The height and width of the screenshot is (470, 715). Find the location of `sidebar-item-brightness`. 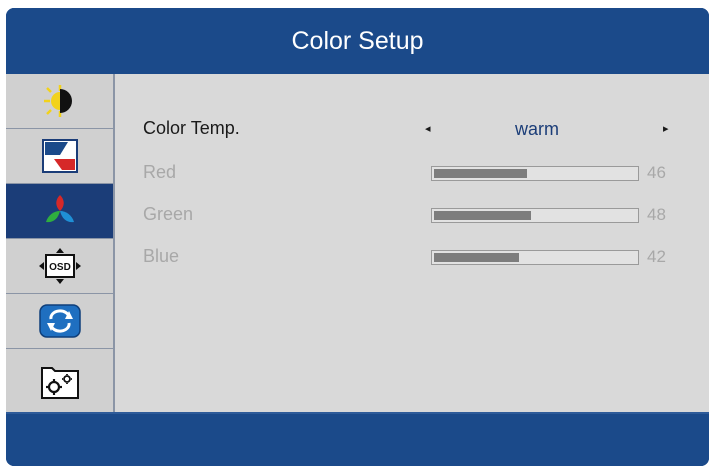

sidebar-item-brightness is located at coordinates (59, 101).